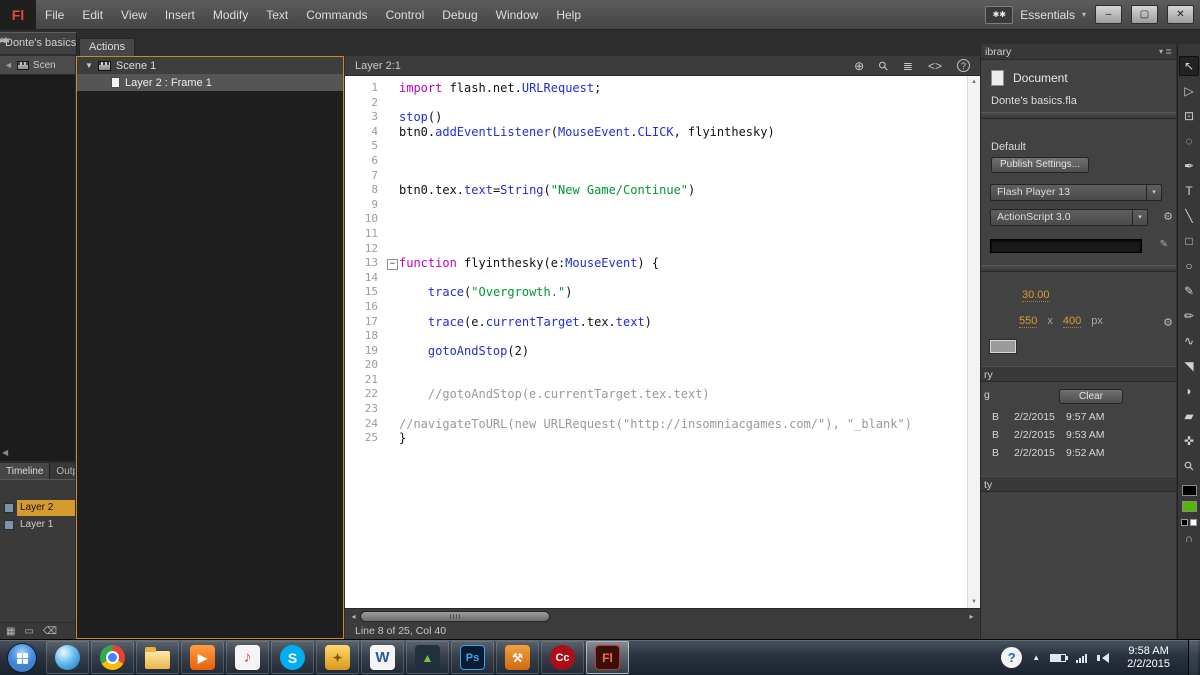 Image resolution: width=1200 pixels, height=675 pixels. Describe the element at coordinates (1189, 291) in the screenshot. I see `pencil-tool-icon: ✎` at that location.